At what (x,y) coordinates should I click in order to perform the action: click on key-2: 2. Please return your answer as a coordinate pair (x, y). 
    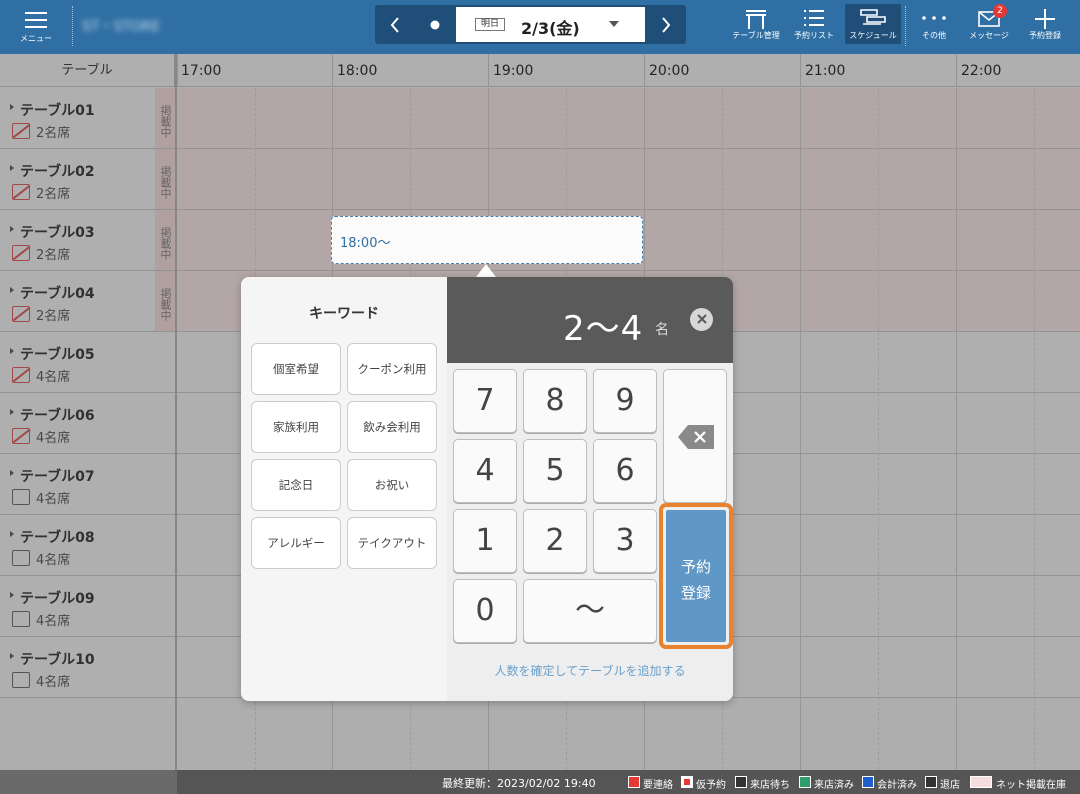
    Looking at the image, I should click on (555, 541).